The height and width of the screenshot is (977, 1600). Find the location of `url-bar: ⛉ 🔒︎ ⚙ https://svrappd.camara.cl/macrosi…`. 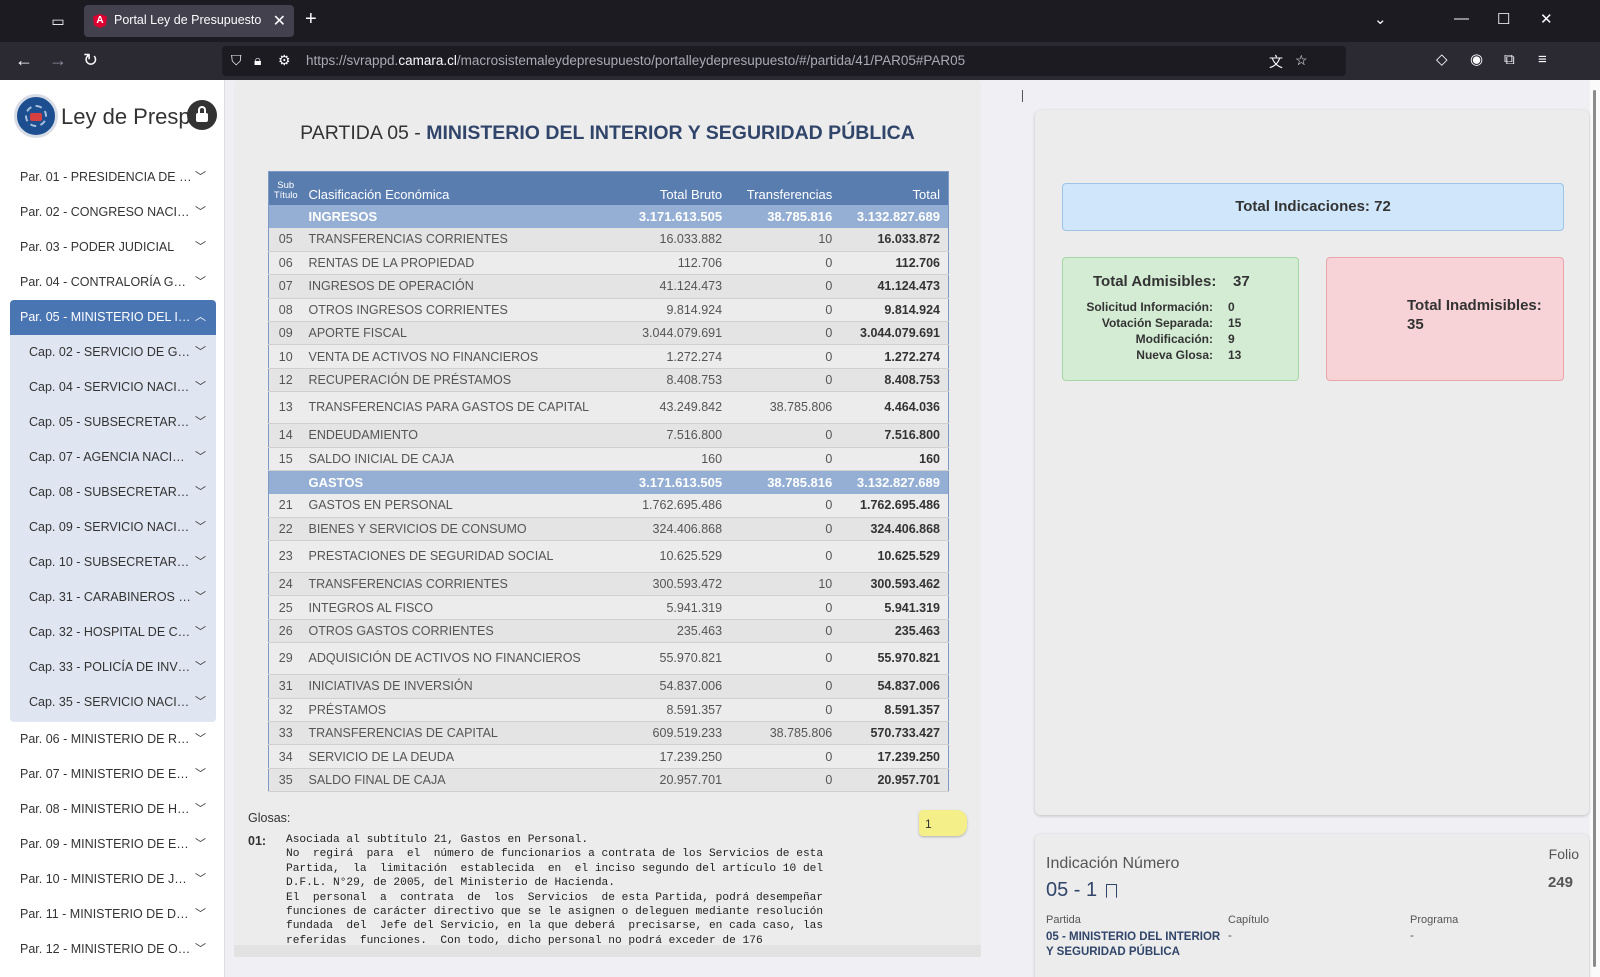

url-bar: ⛉ 🔒︎ ⚙ https://svrappd.camara.cl/macrosi… is located at coordinates (784, 61).